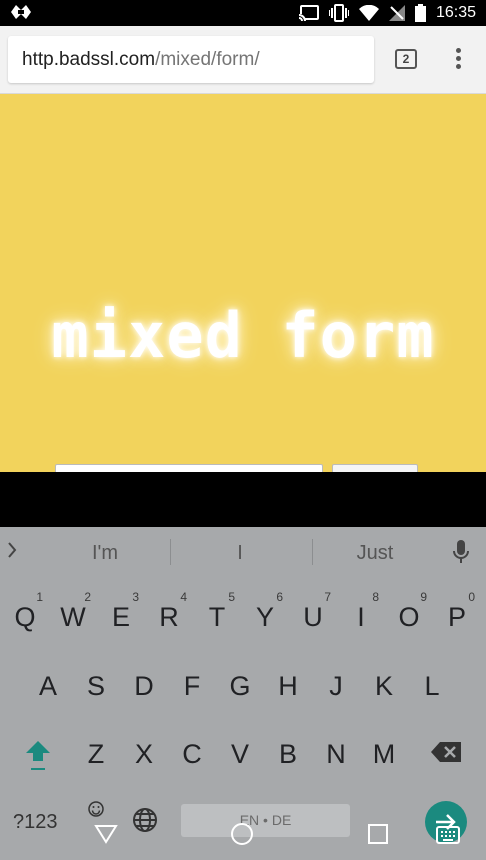 This screenshot has width=486, height=860. I want to click on key-z: Z, so click(96, 755).